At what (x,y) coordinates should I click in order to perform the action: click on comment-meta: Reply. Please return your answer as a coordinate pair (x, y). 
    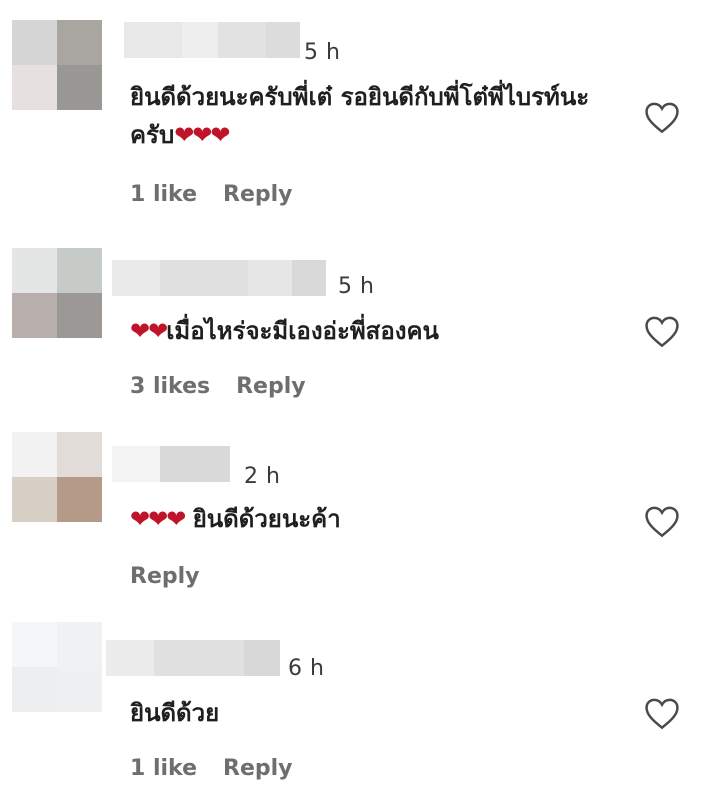
    Looking at the image, I should click on (165, 576).